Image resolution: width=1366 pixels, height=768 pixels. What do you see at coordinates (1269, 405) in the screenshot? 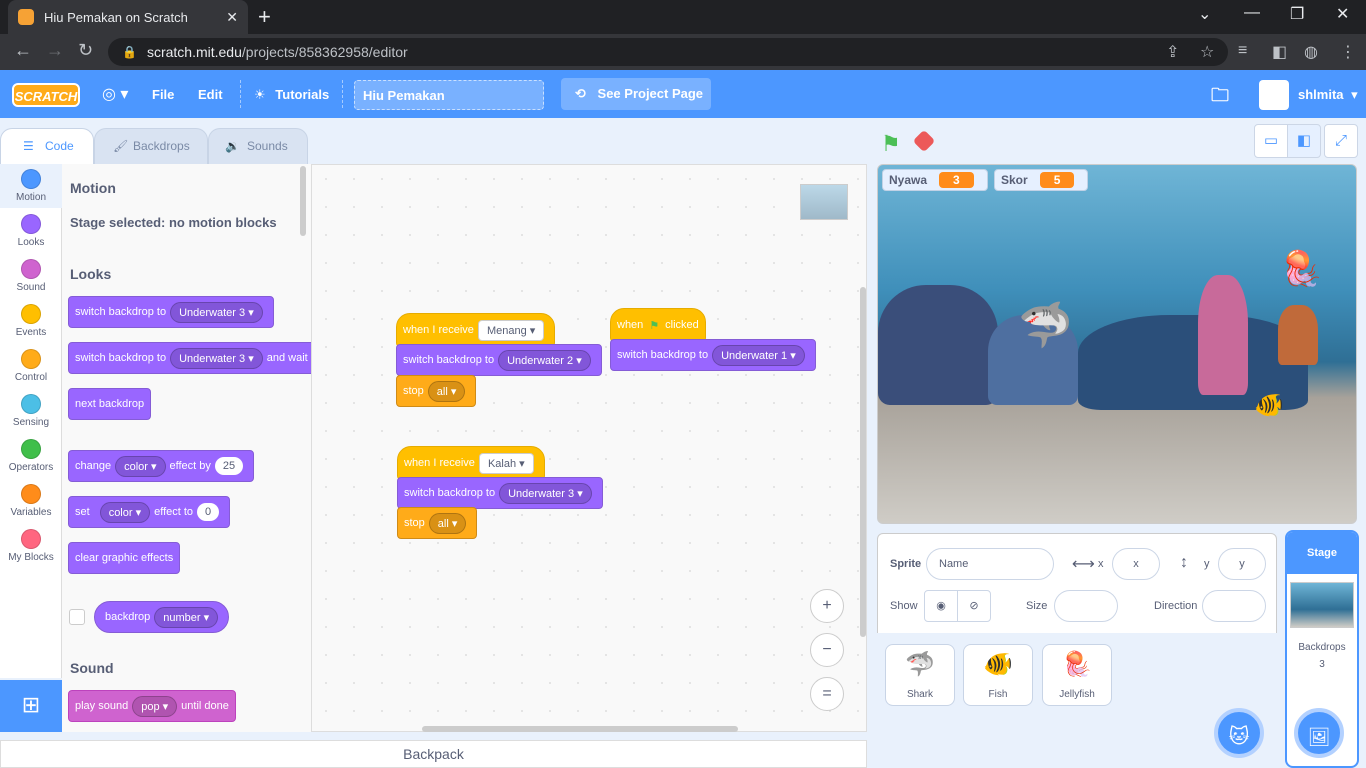
I see `fish-sprite-icon: 🐠` at bounding box center [1269, 405].